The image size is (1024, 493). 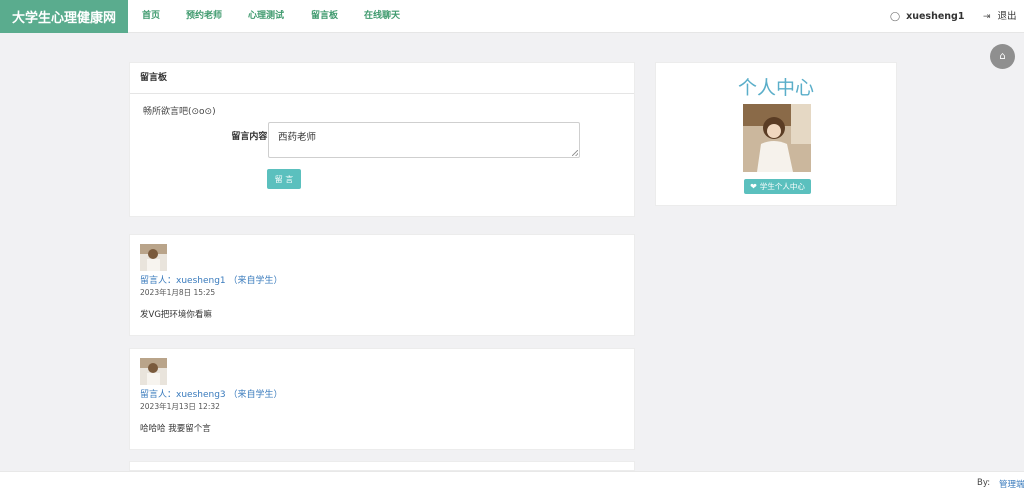 What do you see at coordinates (284, 179) in the screenshot?
I see `submit-message-button: 留 言` at bounding box center [284, 179].